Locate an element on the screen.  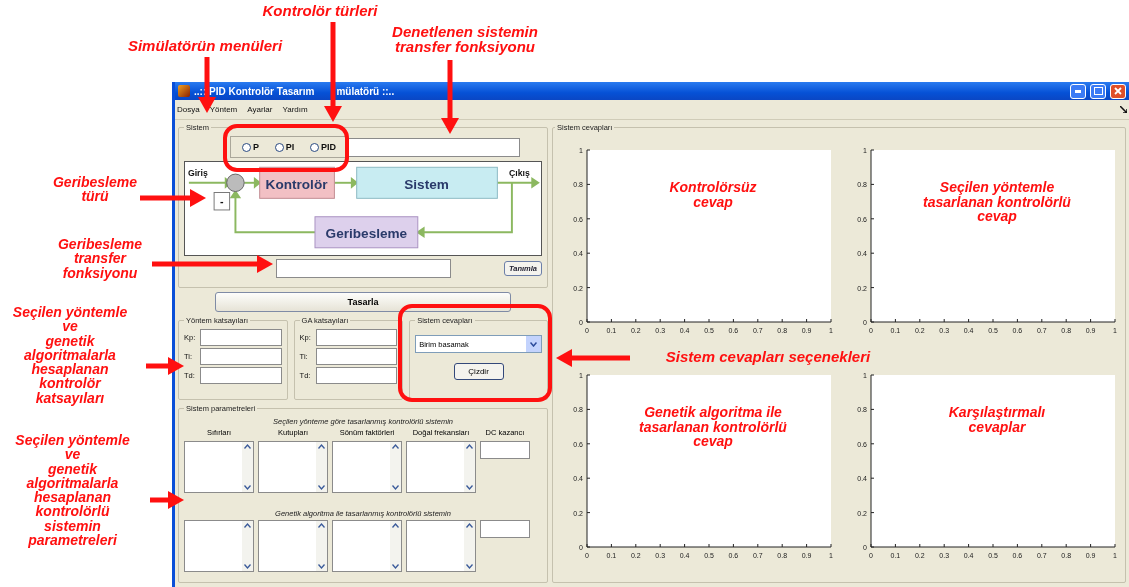
feedback-block: Geribesleme is located at coordinates (366, 232).